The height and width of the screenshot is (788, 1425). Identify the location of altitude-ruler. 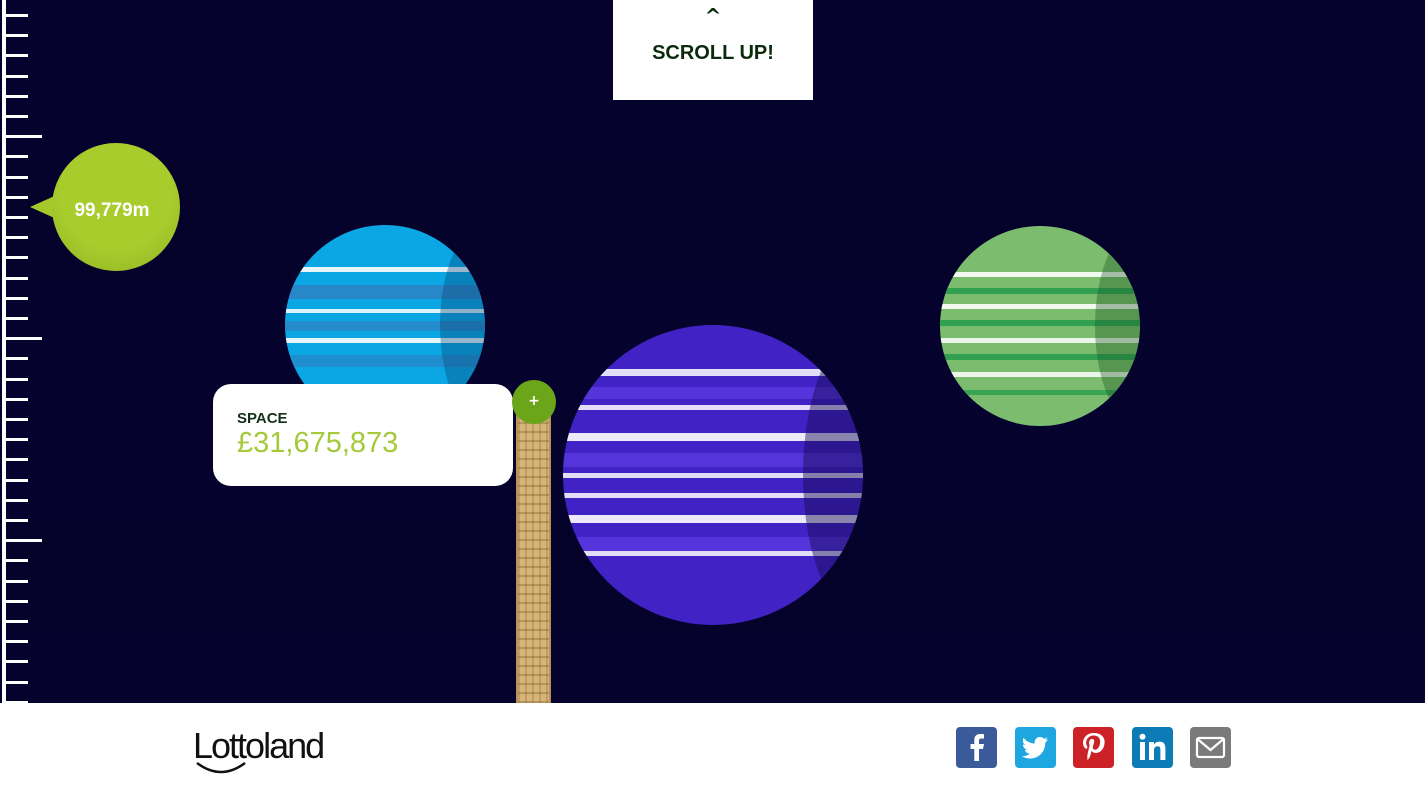
(22, 351).